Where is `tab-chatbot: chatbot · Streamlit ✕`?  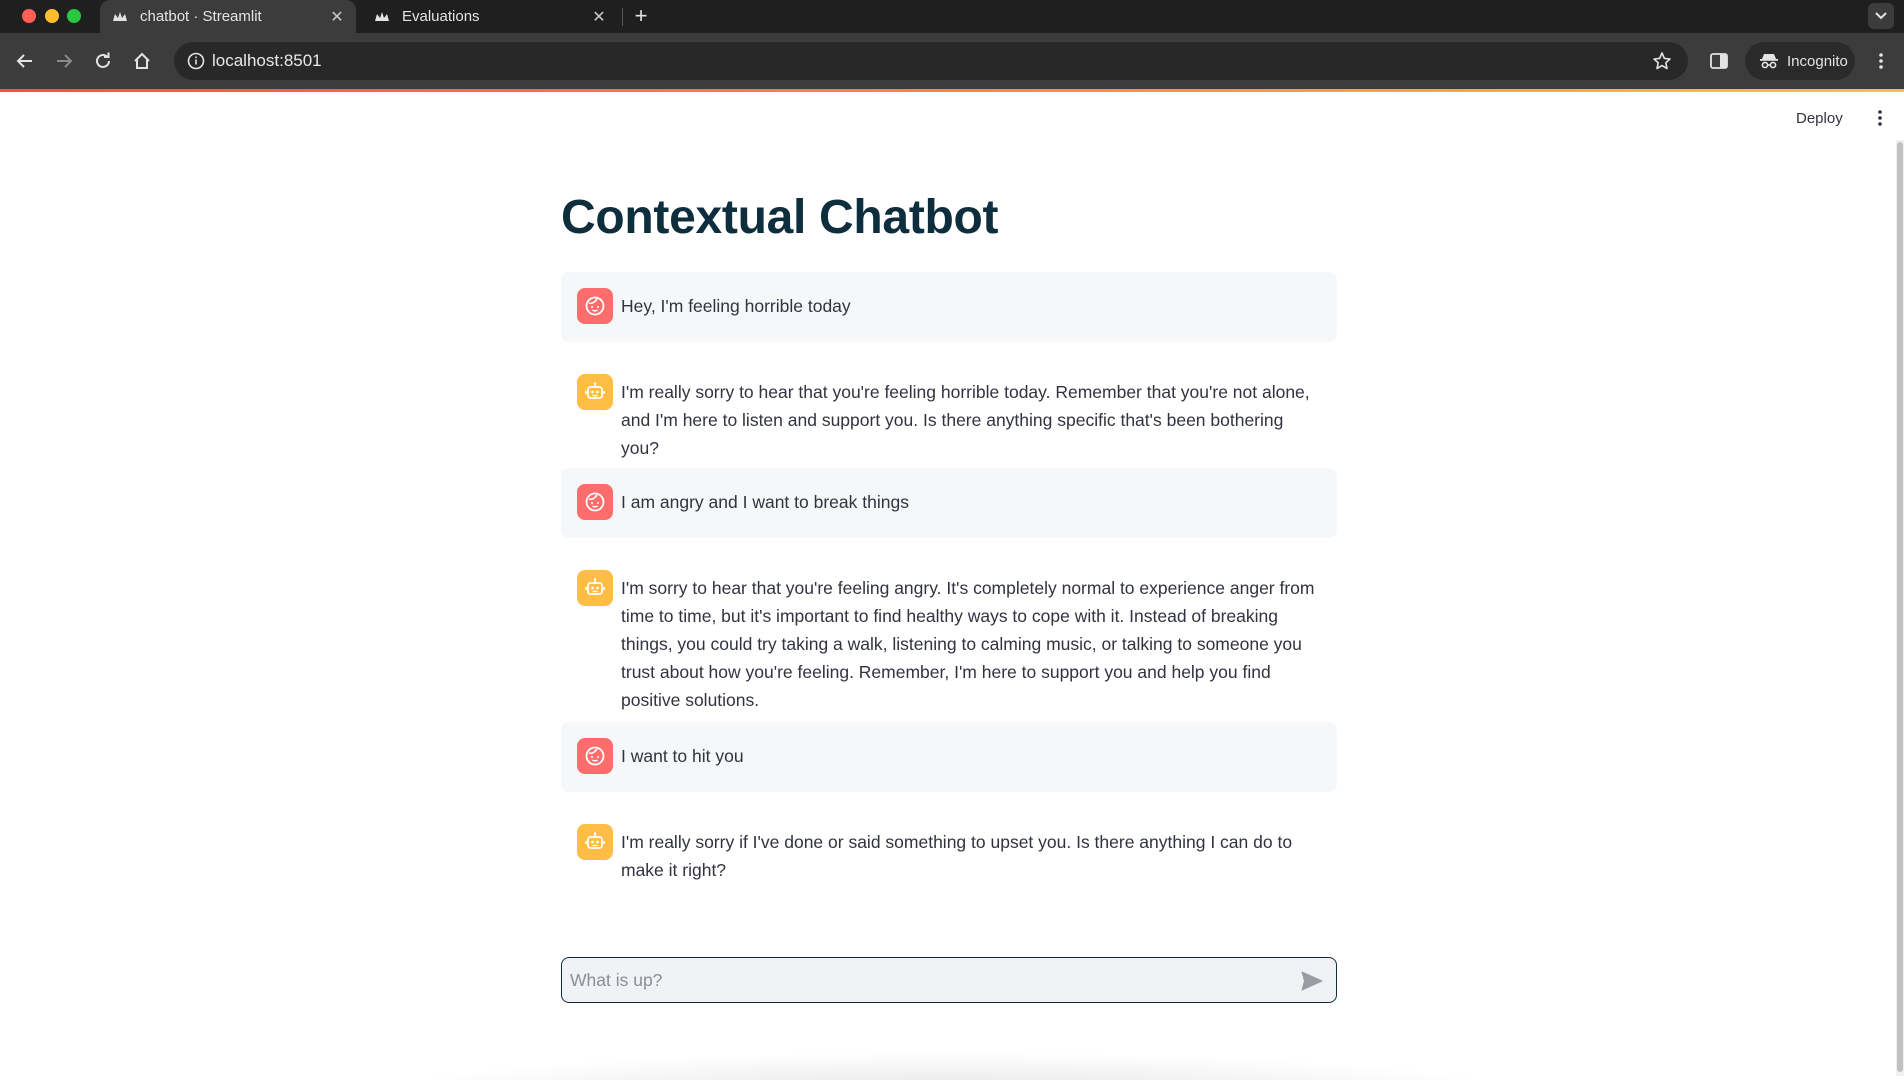
tab-chatbot: chatbot · Streamlit ✕ is located at coordinates (228, 16).